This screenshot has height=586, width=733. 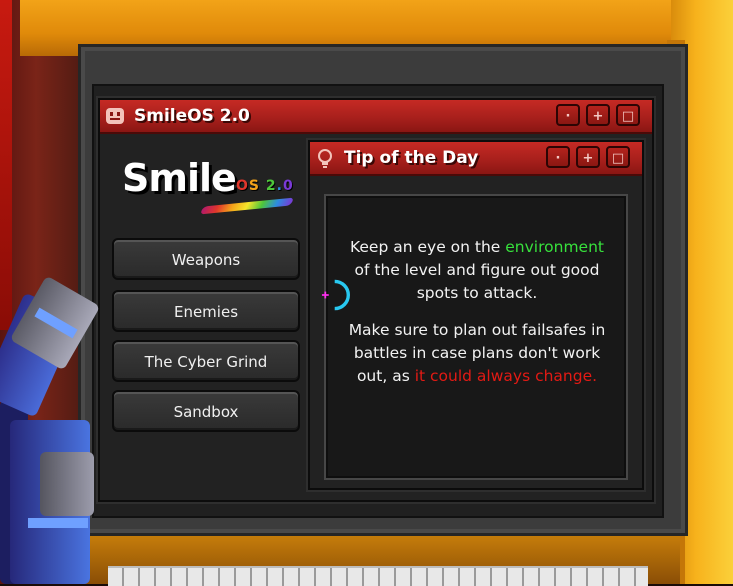 What do you see at coordinates (179, 178) in the screenshot?
I see `logo-word: Smile` at bounding box center [179, 178].